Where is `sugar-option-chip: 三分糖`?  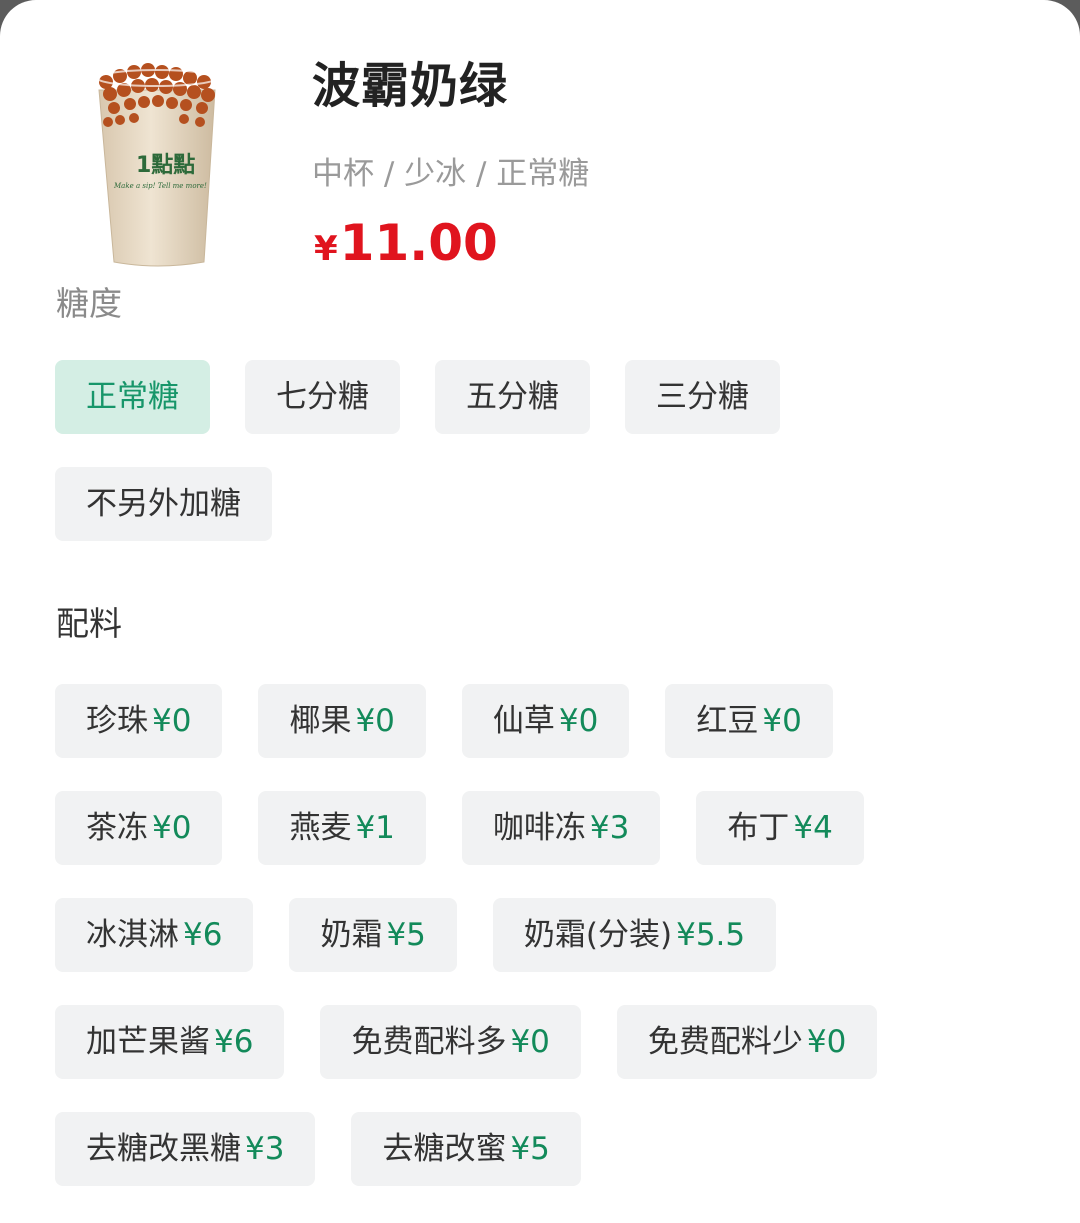
sugar-option-chip: 三分糖 is located at coordinates (702, 397).